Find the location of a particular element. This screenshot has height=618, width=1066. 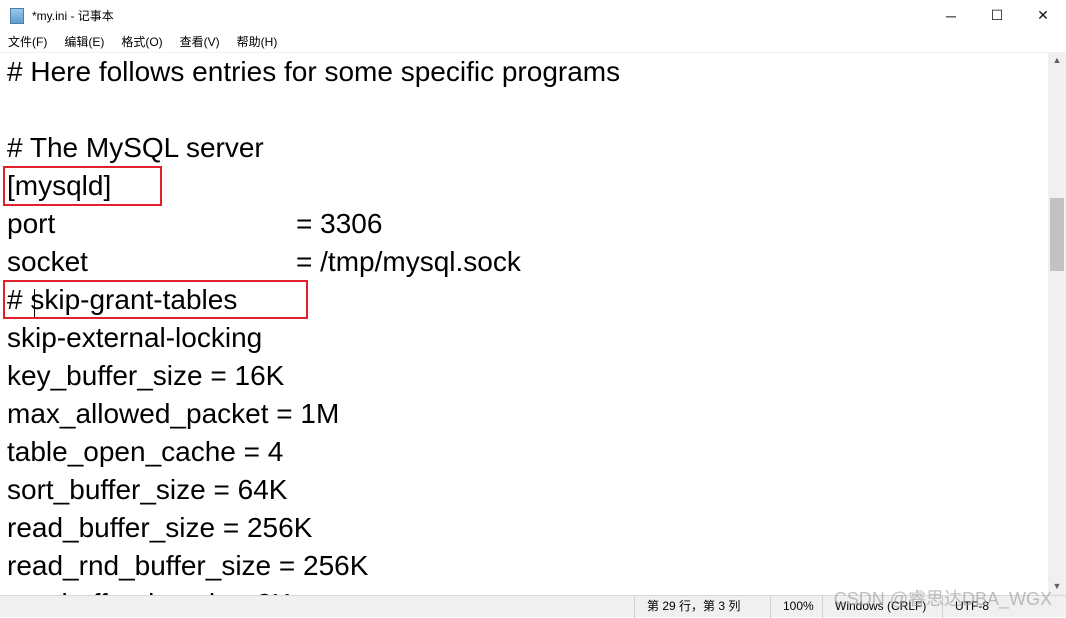

notepad-icon is located at coordinates (17, 15).